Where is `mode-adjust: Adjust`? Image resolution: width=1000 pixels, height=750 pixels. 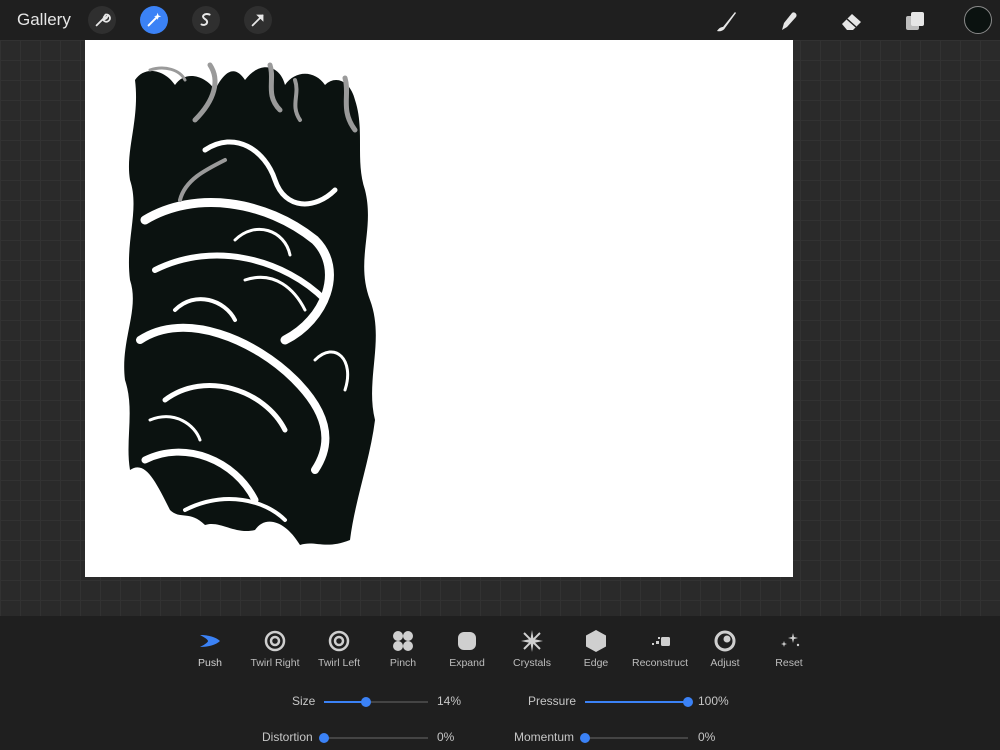
mode-adjust: Adjust is located at coordinates (725, 648).